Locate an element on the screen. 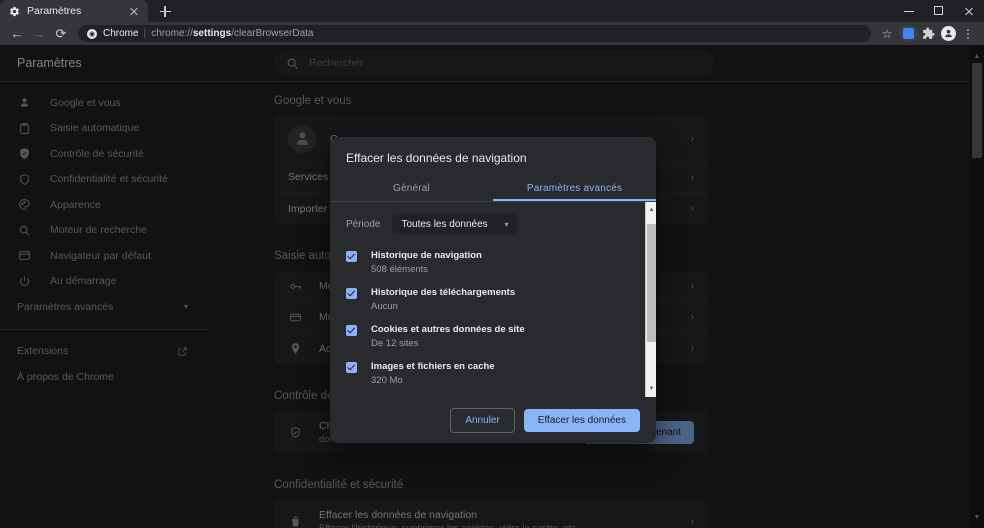  url-bold: settings is located at coordinates (212, 33).